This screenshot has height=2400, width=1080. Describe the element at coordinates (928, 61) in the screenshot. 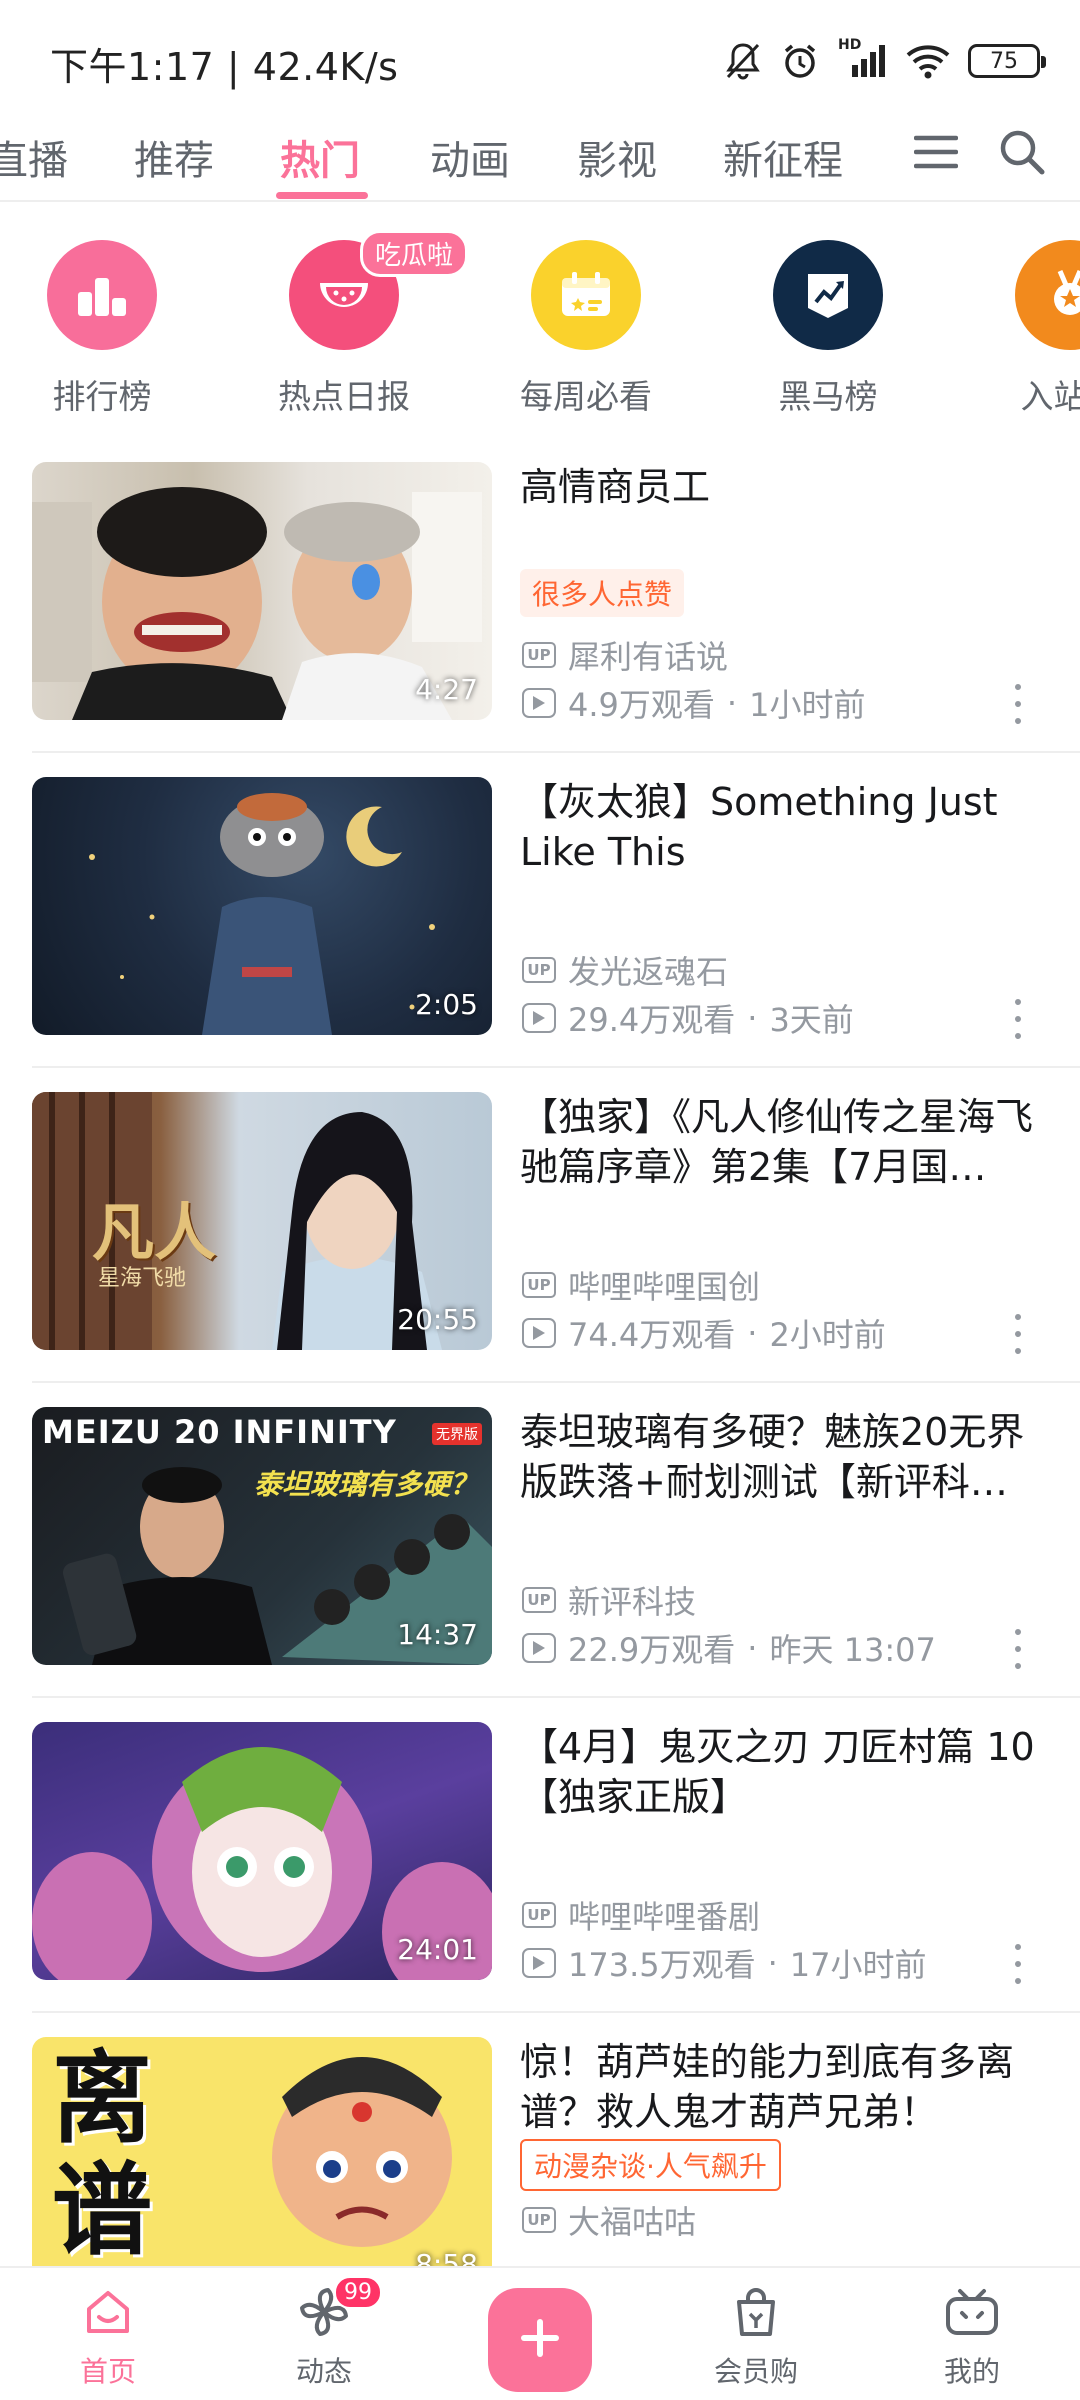

I see `wifi-icon` at that location.